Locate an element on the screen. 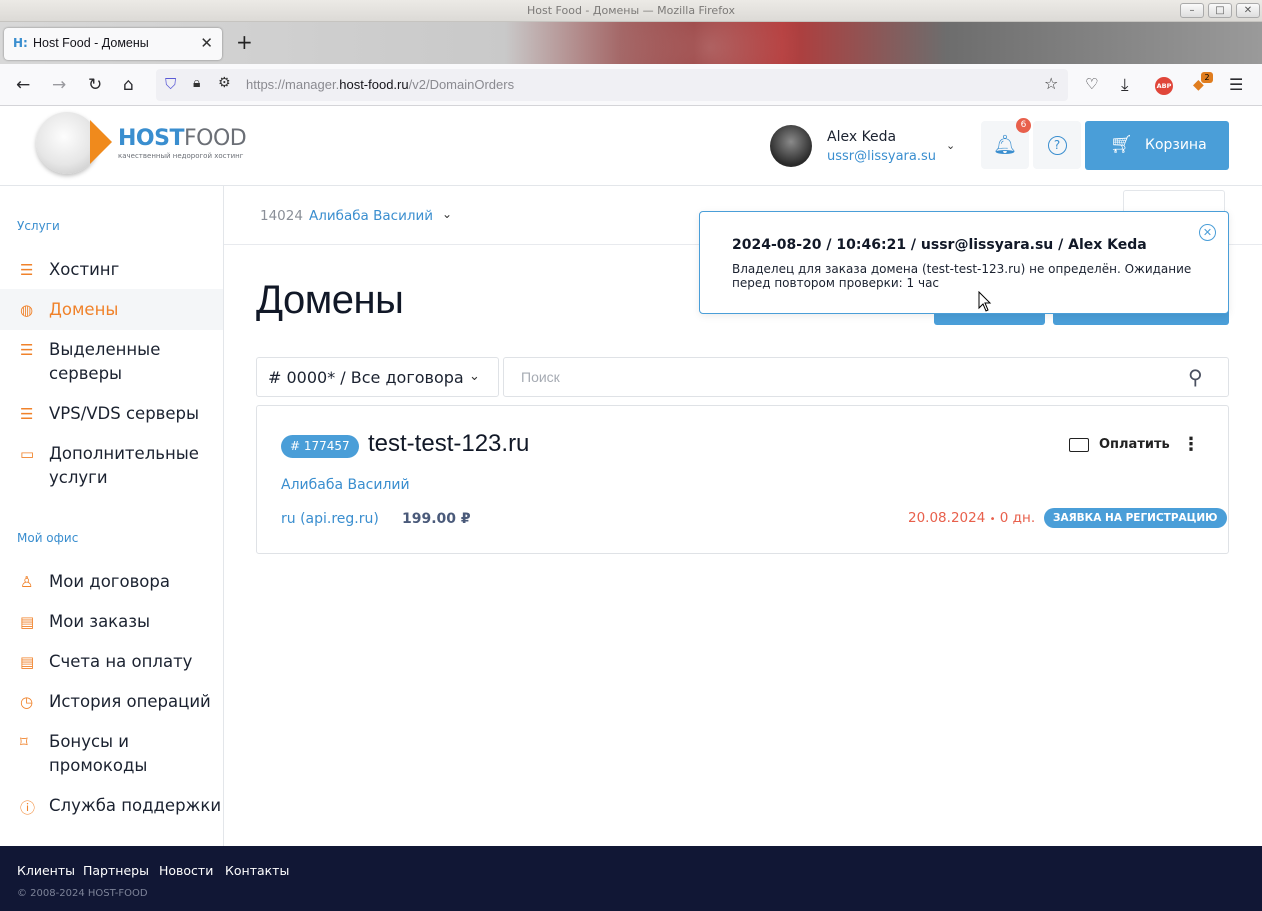 The height and width of the screenshot is (911, 1262). contract-filter-value: # 0000* / Все договора is located at coordinates (366, 377).